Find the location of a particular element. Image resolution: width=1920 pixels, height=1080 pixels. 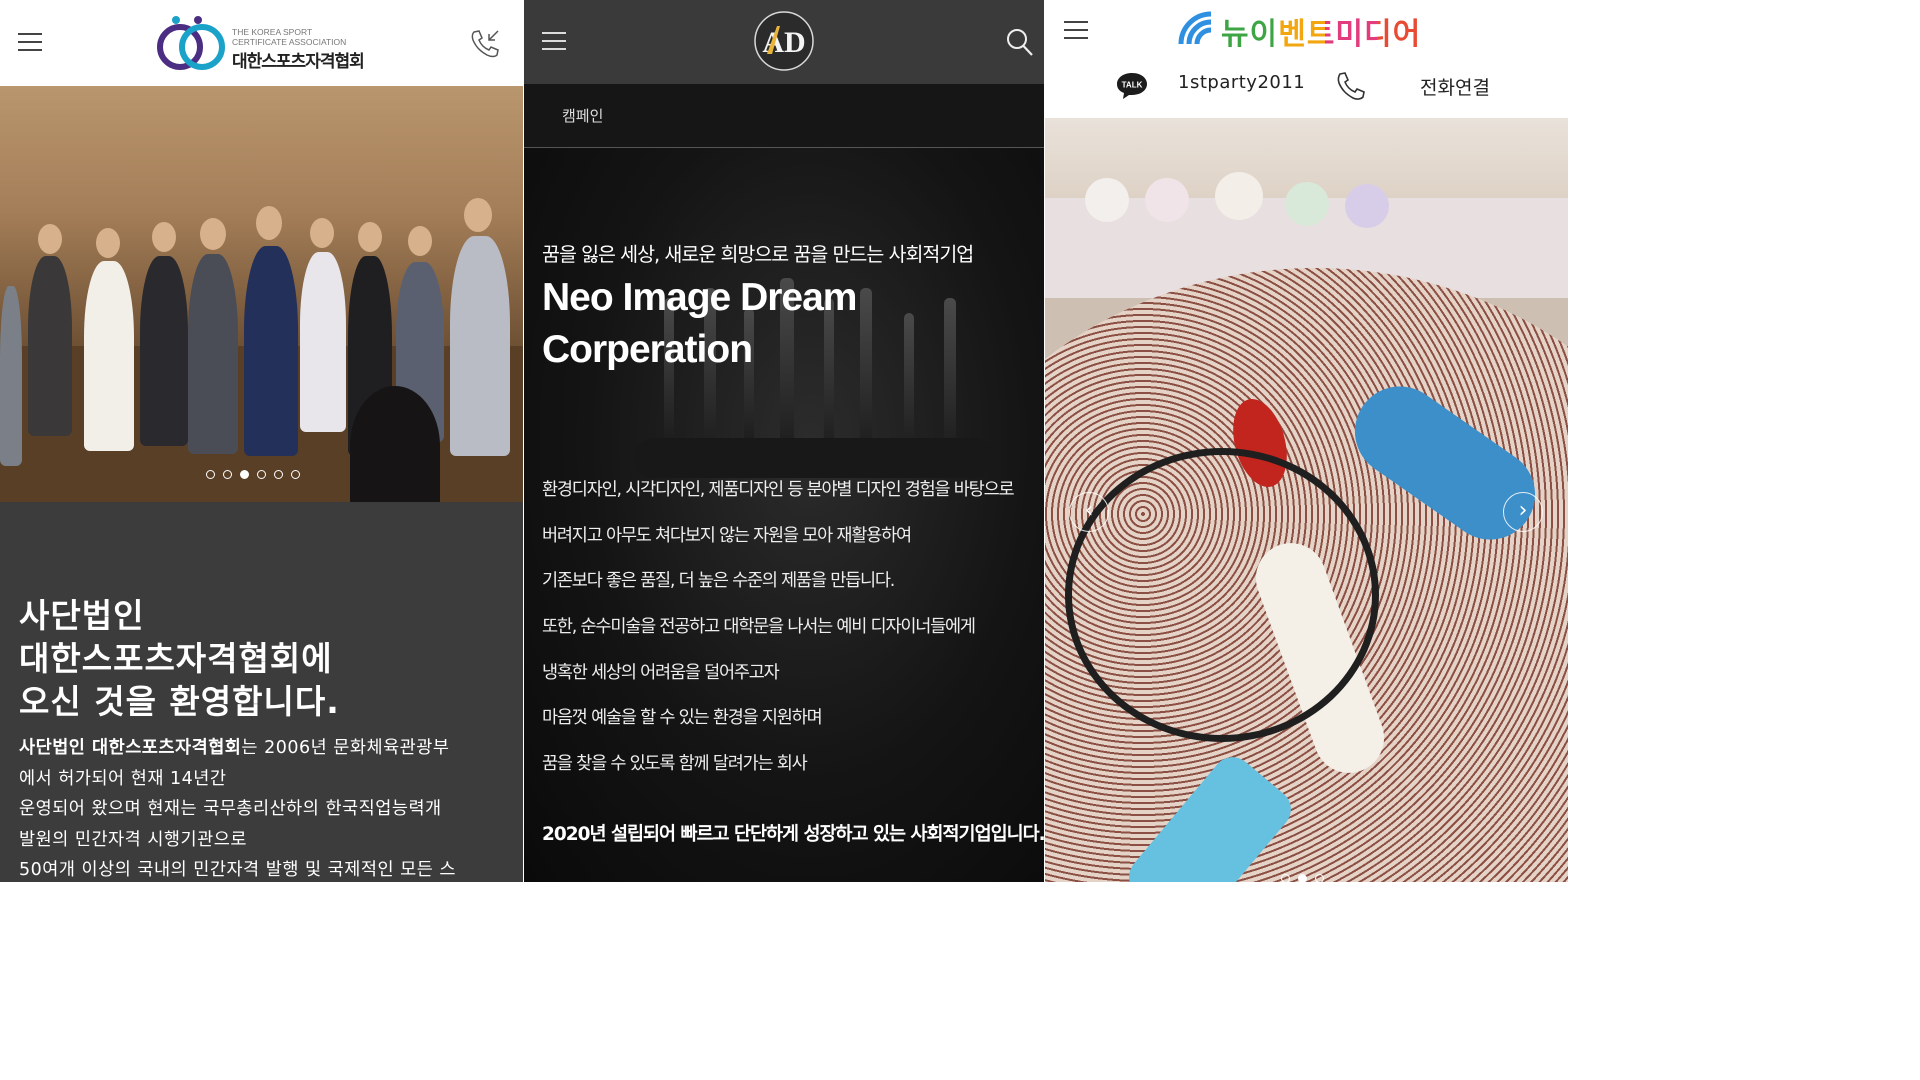

search-icon is located at coordinates (1020, 42).